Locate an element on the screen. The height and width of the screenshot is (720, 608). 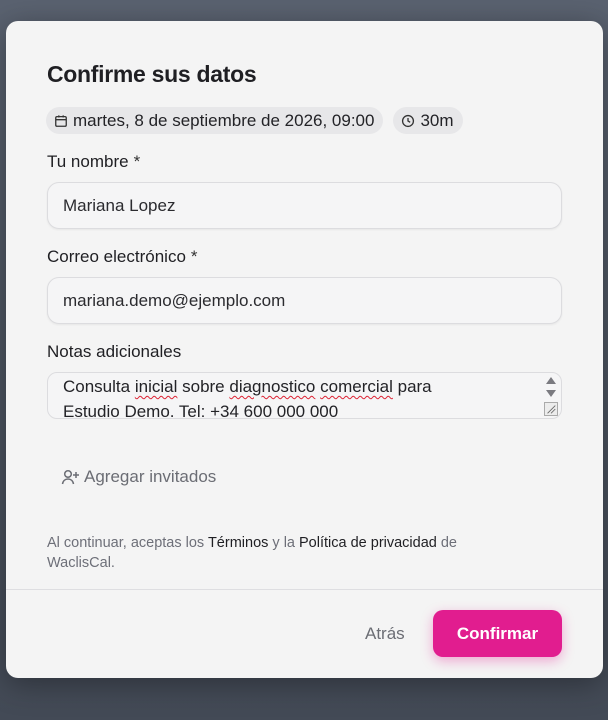
email-field: mariana.demo@ejemplo.com is located at coordinates (304, 300).